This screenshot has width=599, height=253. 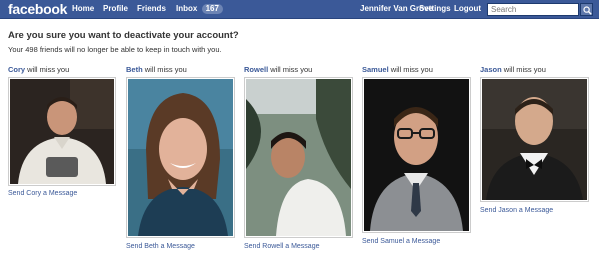 What do you see at coordinates (491, 69) in the screenshot?
I see `friend-name-link: Jason` at bounding box center [491, 69].